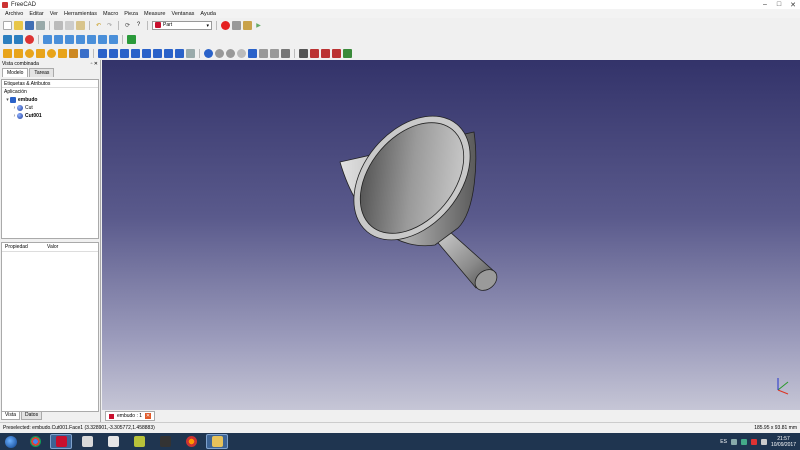 The image size is (800, 450). Describe the element at coordinates (263, 53) in the screenshot. I see `cross-sections-icon` at that location.